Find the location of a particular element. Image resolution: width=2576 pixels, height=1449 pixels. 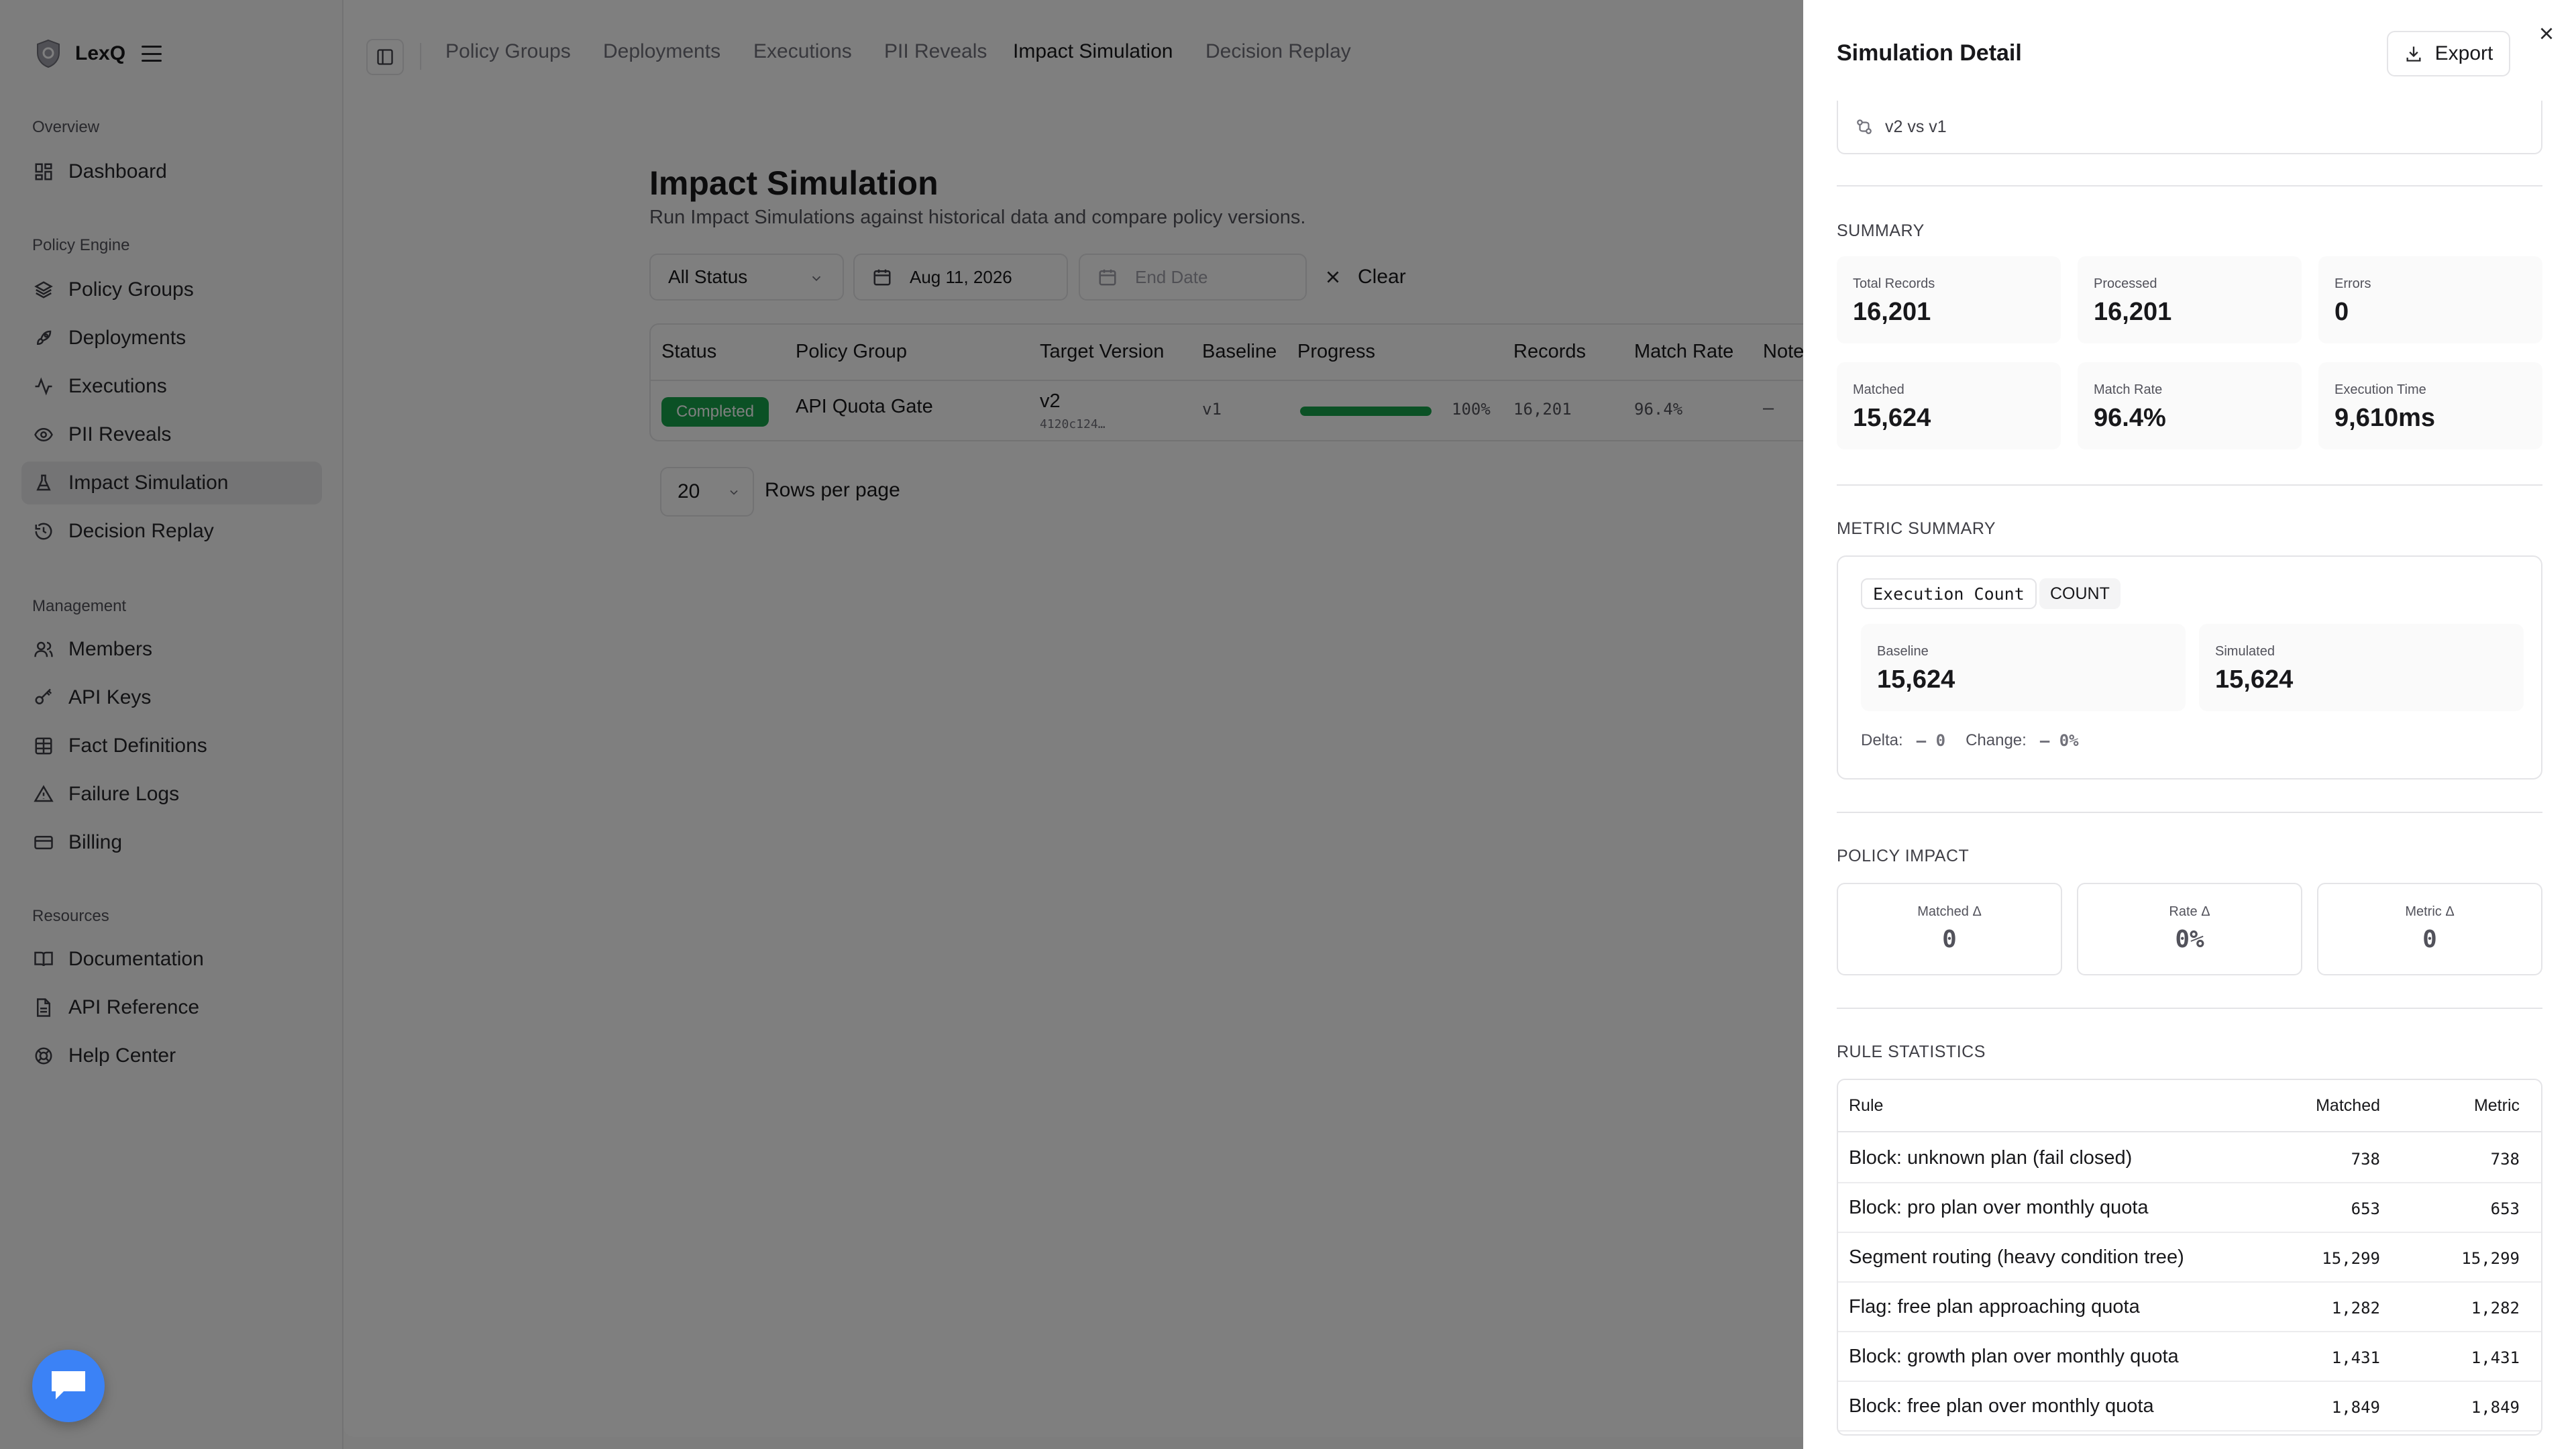

stat-errors: Errors 0 is located at coordinates (2430, 299).